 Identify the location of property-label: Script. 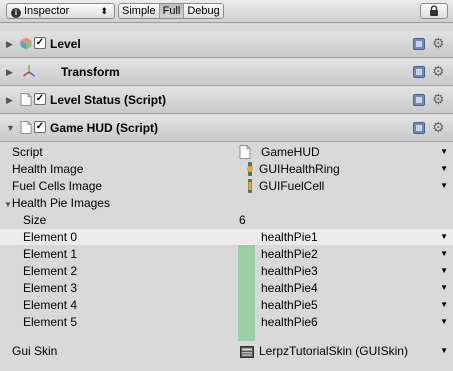
(27, 152).